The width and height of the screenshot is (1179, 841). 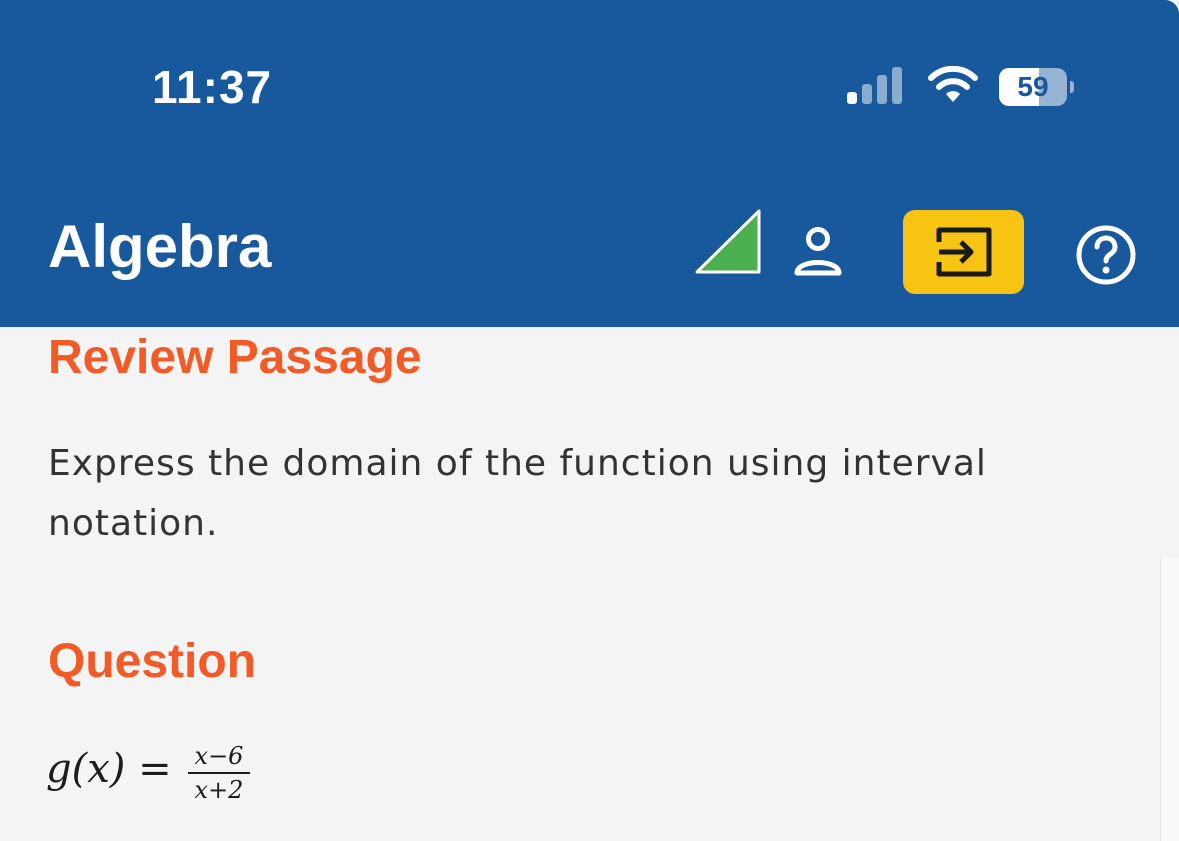 I want to click on status-time: 11:37, so click(x=212, y=87).